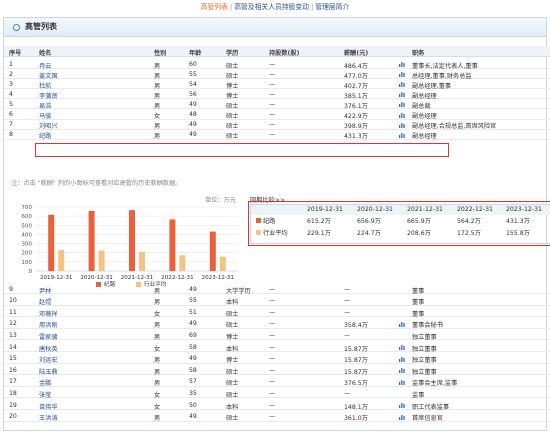  I want to click on cell-name: 苗伟华, so click(48, 406).